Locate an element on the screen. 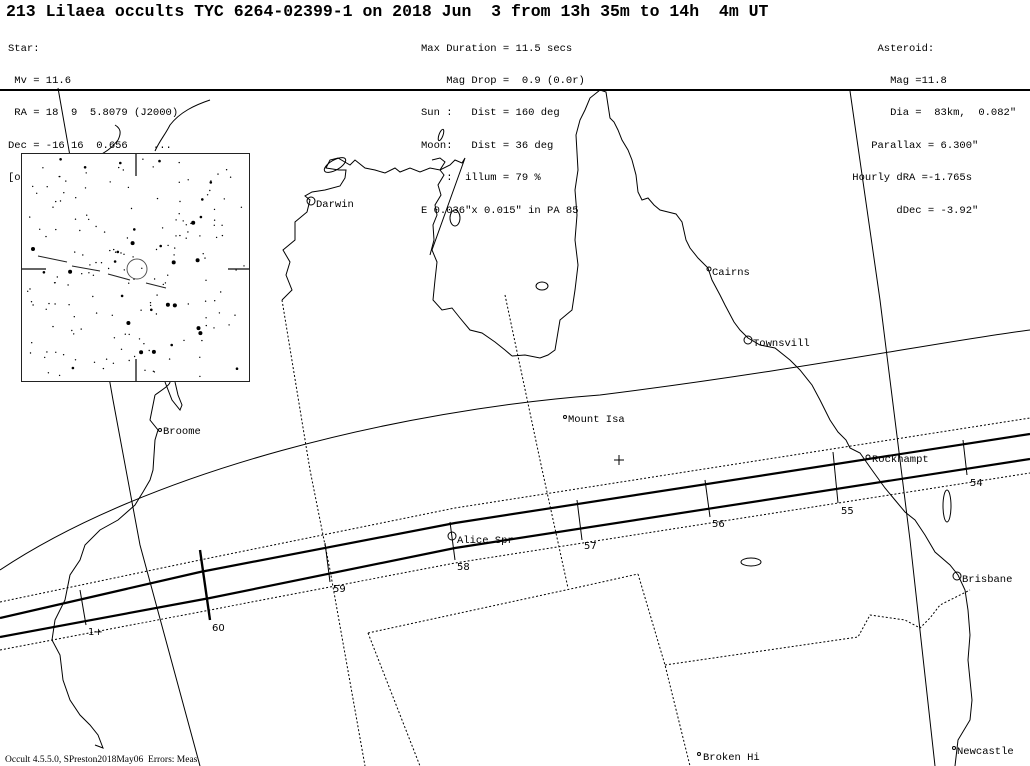 The image size is (1030, 766). city-label-rockhampton: Rockhampt is located at coordinates (900, 460).